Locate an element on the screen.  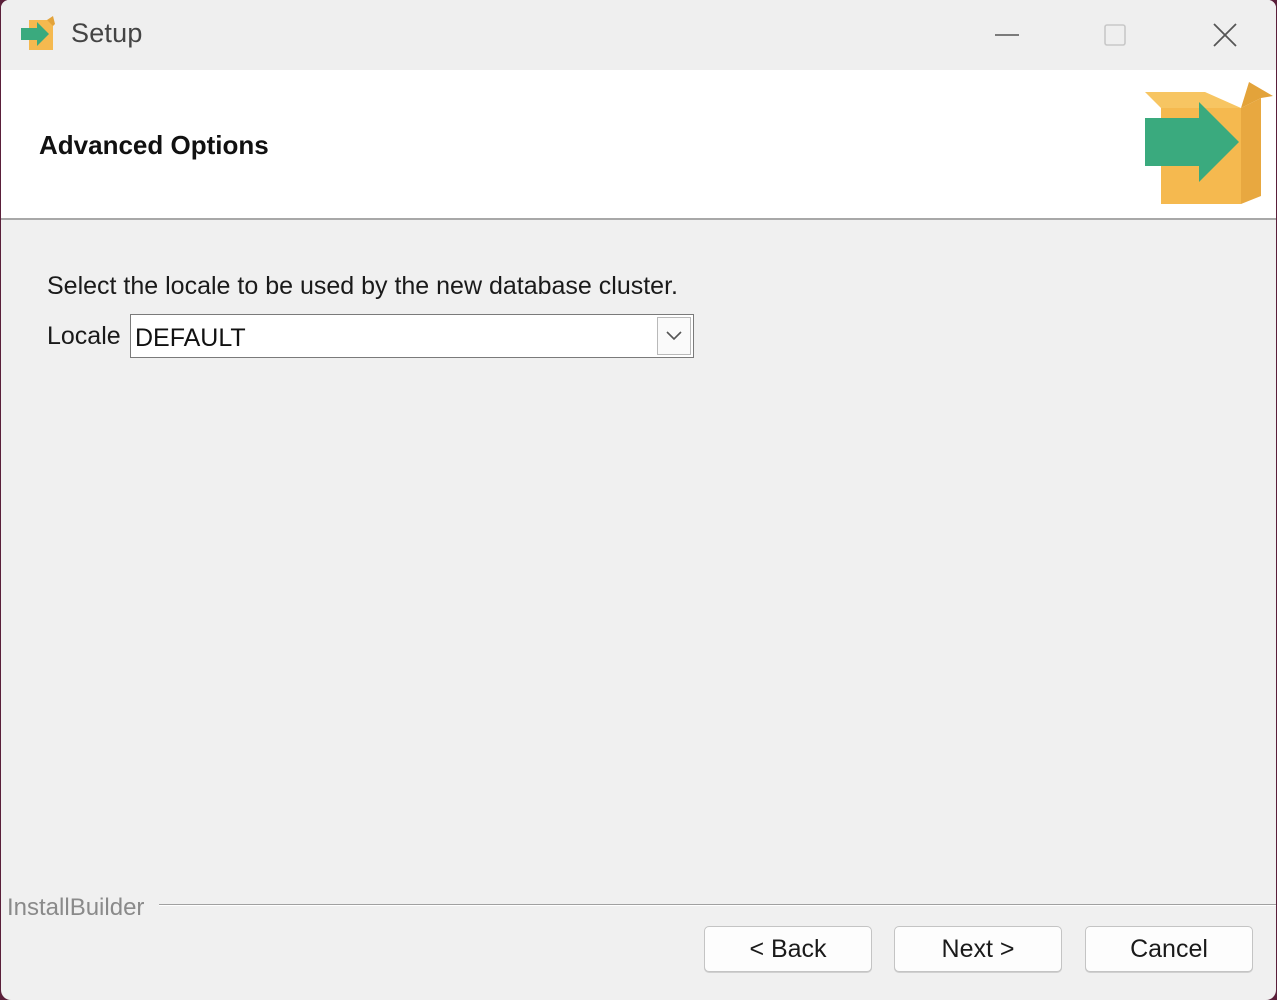
locale-select-value: DEFAULT is located at coordinates (190, 338).